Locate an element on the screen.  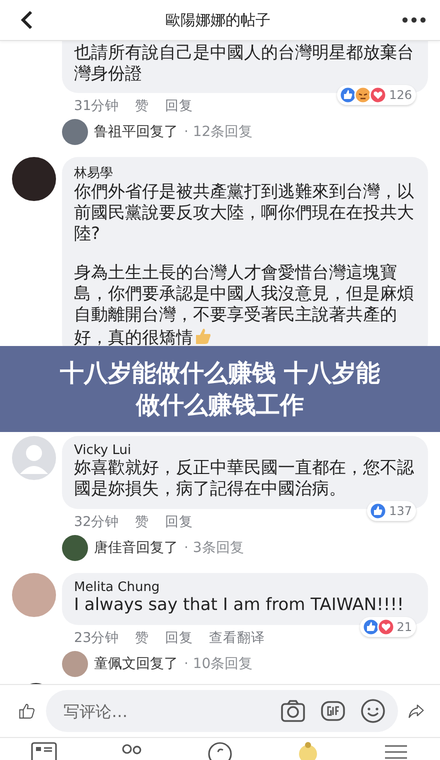
reply-count: · 12条回复 is located at coordinates (218, 132).